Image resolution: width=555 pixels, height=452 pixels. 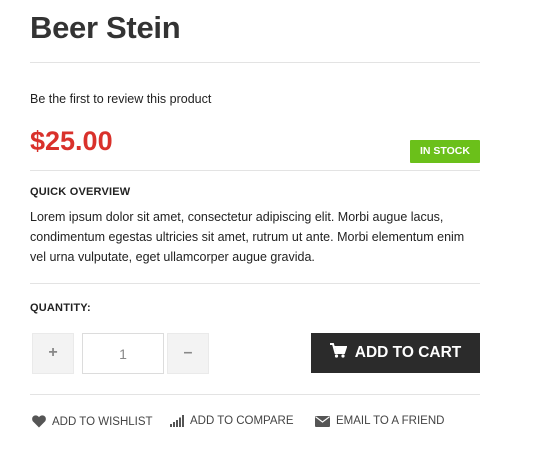 I want to click on envelope-icon, so click(x=322, y=421).